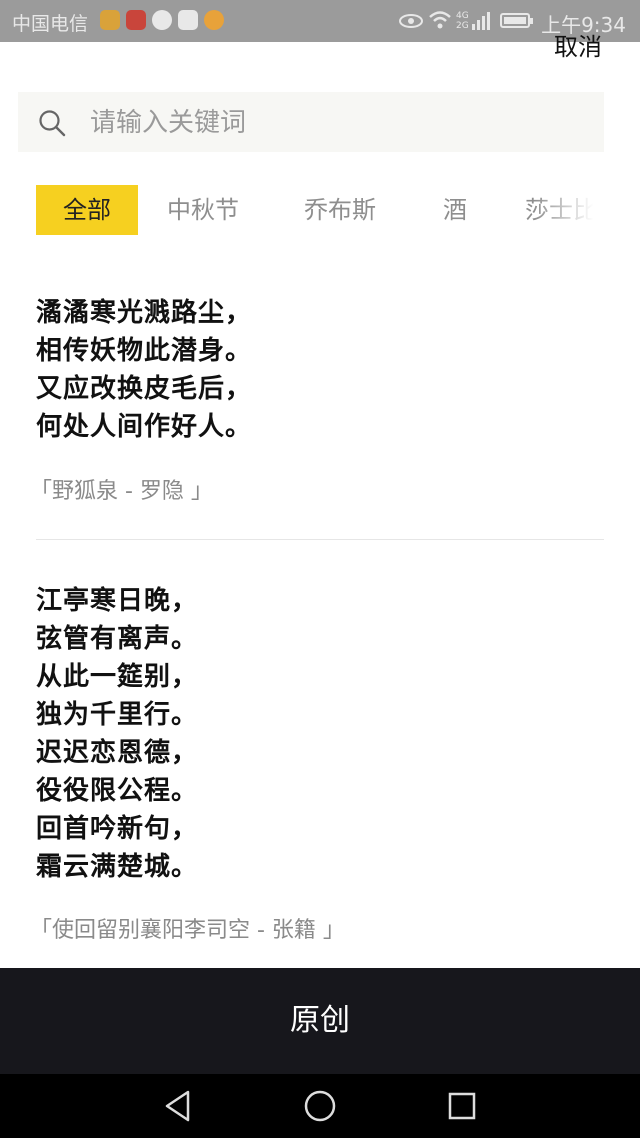 The height and width of the screenshot is (1138, 640). I want to click on poem-line: 相传妖物此潜身。, so click(144, 351).